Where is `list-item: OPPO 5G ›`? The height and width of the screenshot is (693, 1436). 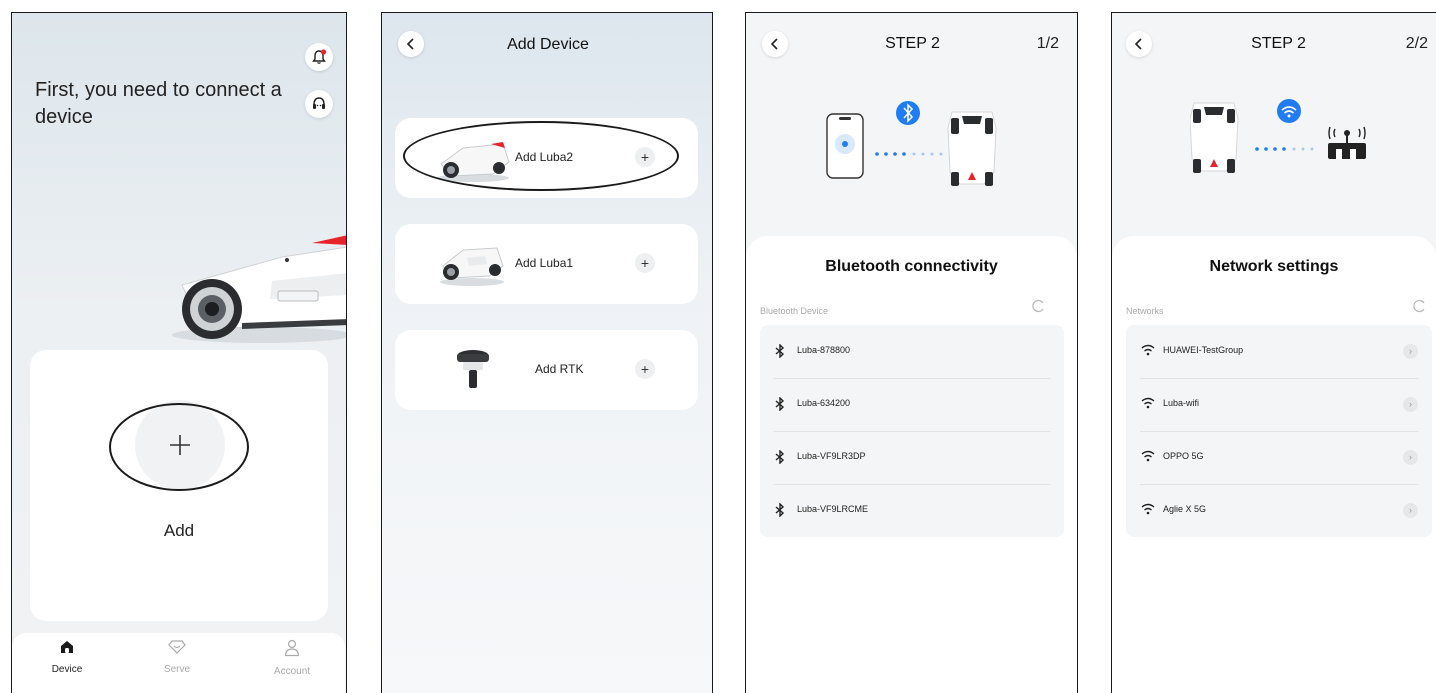
list-item: OPPO 5G › is located at coordinates (1279, 457).